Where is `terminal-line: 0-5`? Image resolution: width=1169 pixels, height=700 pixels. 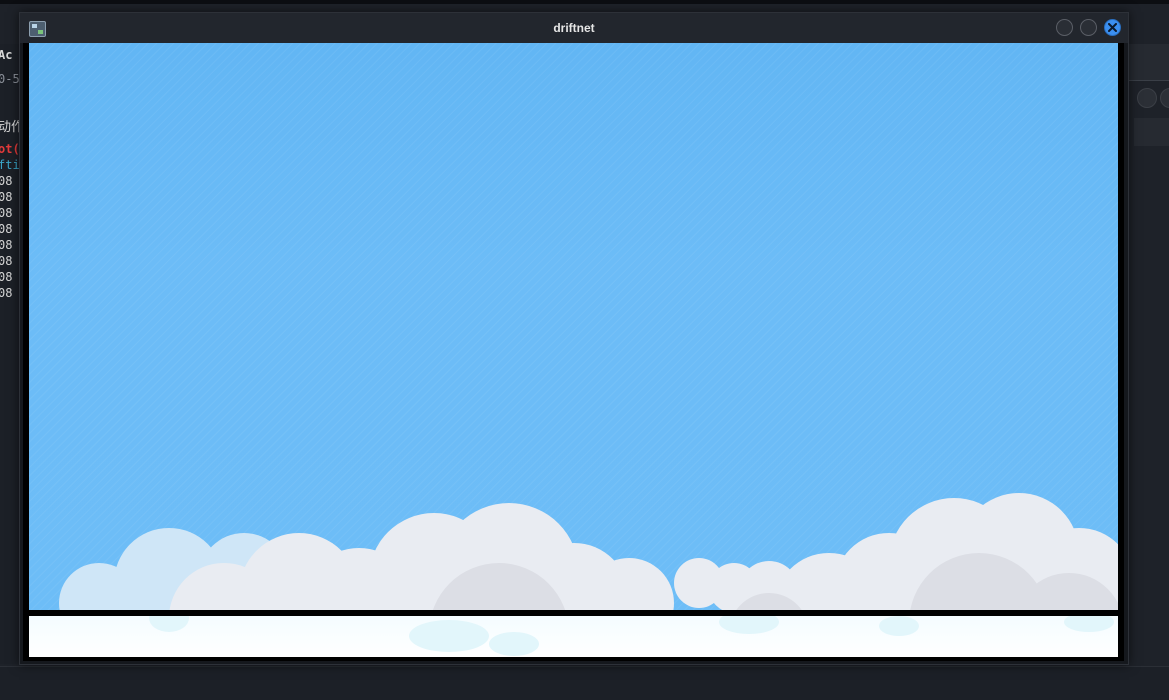
terminal-line: 0-5 is located at coordinates (10, 79).